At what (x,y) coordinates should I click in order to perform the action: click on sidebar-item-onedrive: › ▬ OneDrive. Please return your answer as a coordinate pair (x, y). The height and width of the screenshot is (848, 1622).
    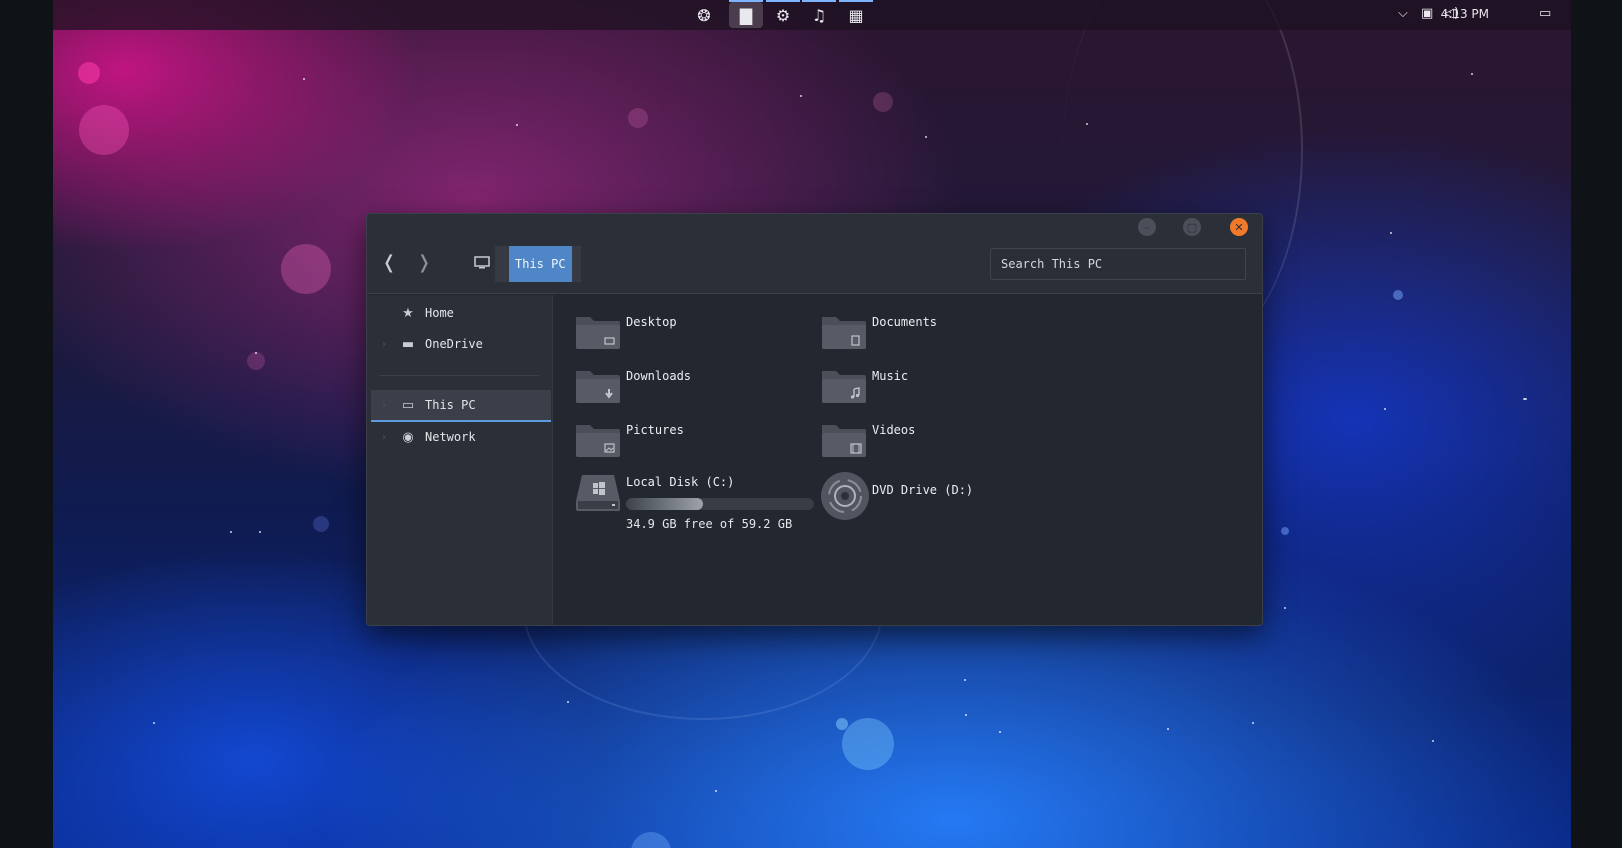
    Looking at the image, I should click on (461, 344).